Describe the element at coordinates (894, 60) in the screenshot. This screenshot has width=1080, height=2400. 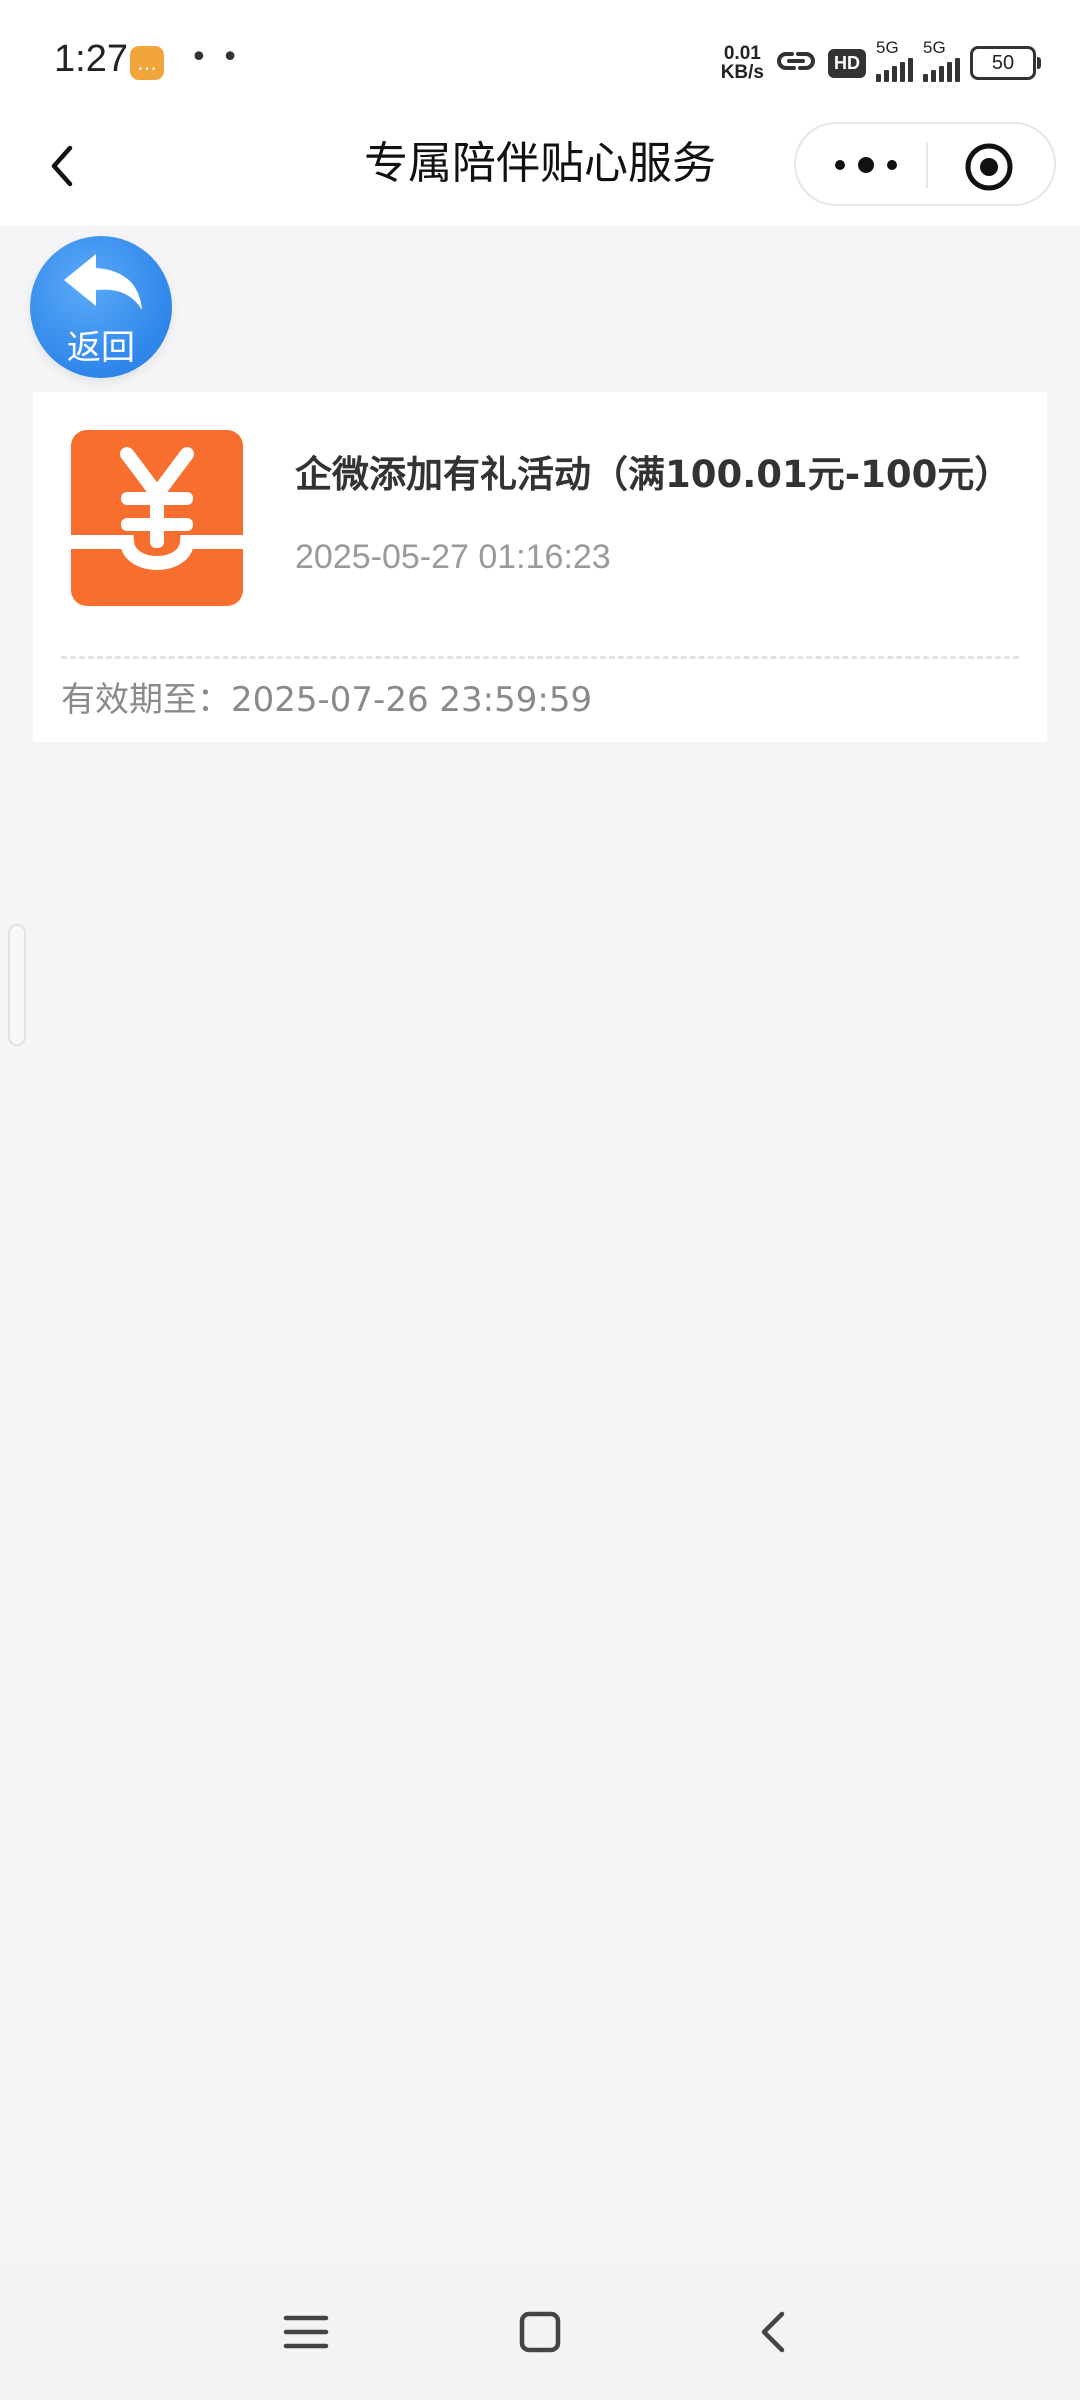
I see `signal-strength-1: 5G` at that location.